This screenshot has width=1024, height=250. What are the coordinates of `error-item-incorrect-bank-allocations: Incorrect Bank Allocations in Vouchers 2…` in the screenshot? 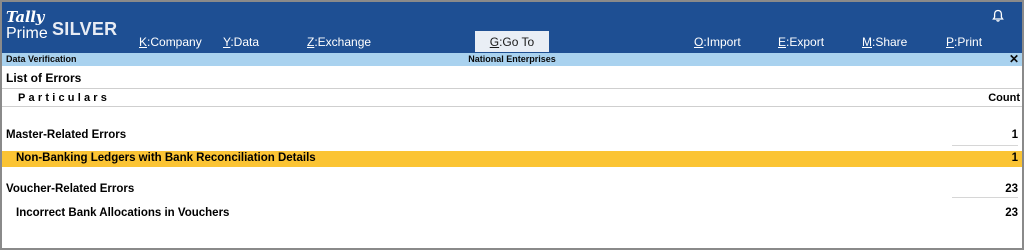 It's located at (512, 214).